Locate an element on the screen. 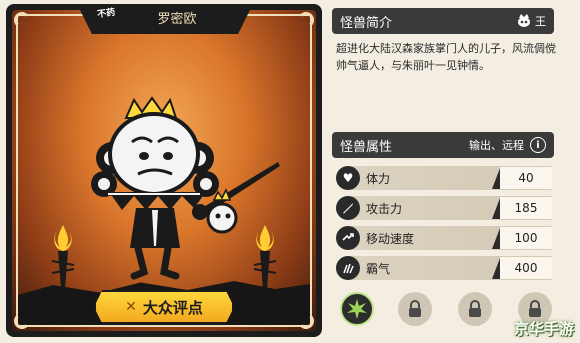 The image size is (580, 343). skull-crown-icon is located at coordinates (524, 20).